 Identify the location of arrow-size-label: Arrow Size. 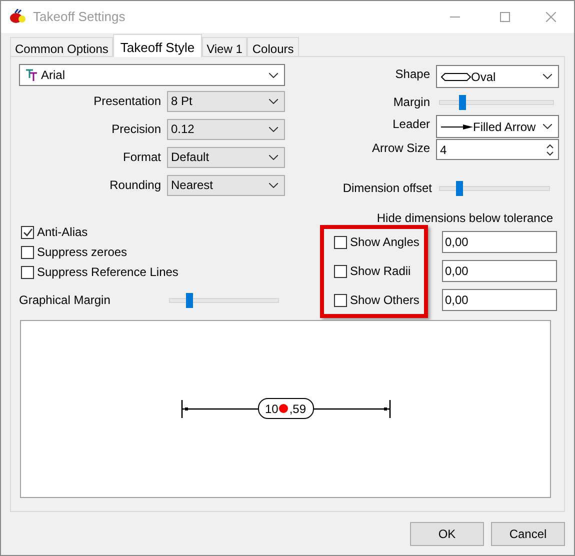
(400, 148).